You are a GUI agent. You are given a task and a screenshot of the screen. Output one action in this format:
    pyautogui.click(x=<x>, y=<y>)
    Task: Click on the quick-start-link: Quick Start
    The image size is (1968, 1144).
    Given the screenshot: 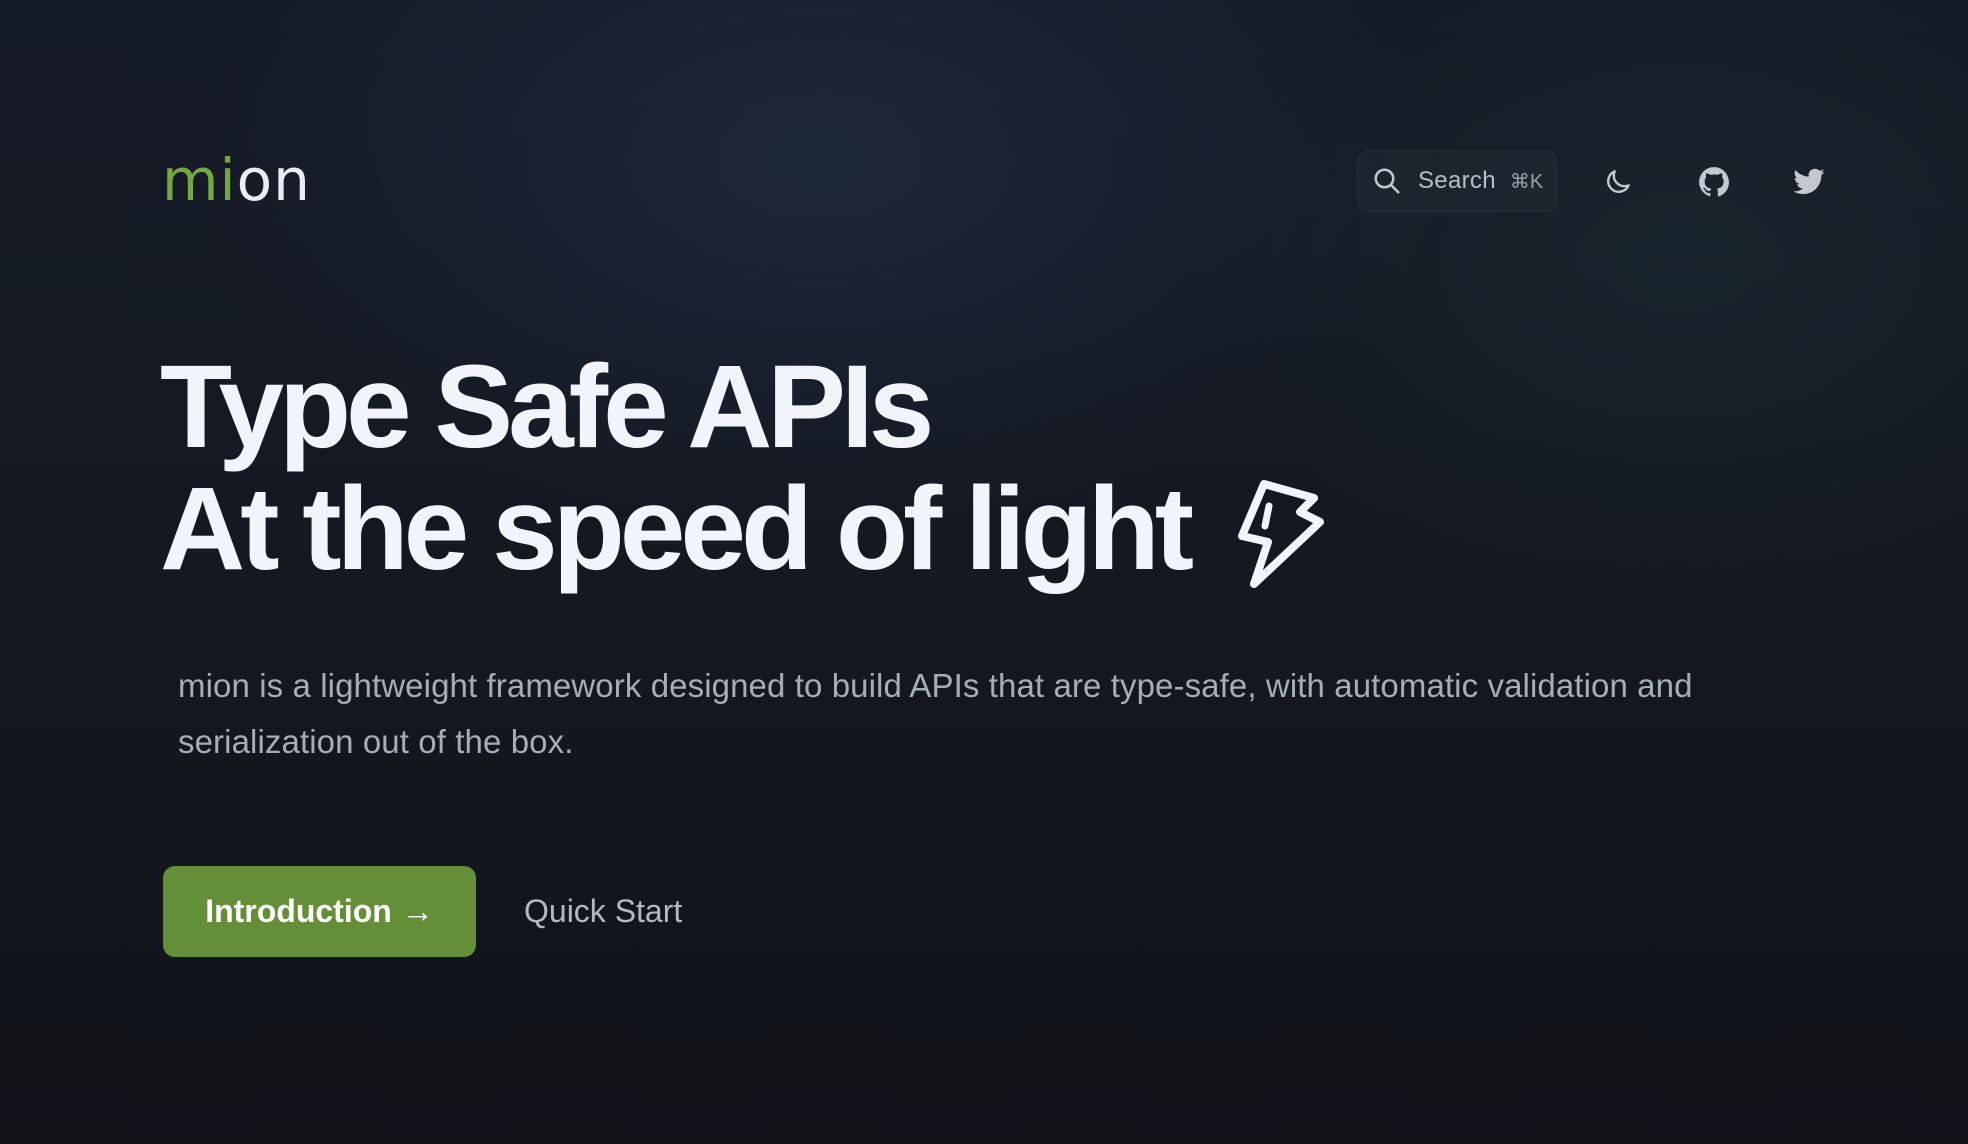 What is the action you would take?
    pyautogui.click(x=603, y=911)
    